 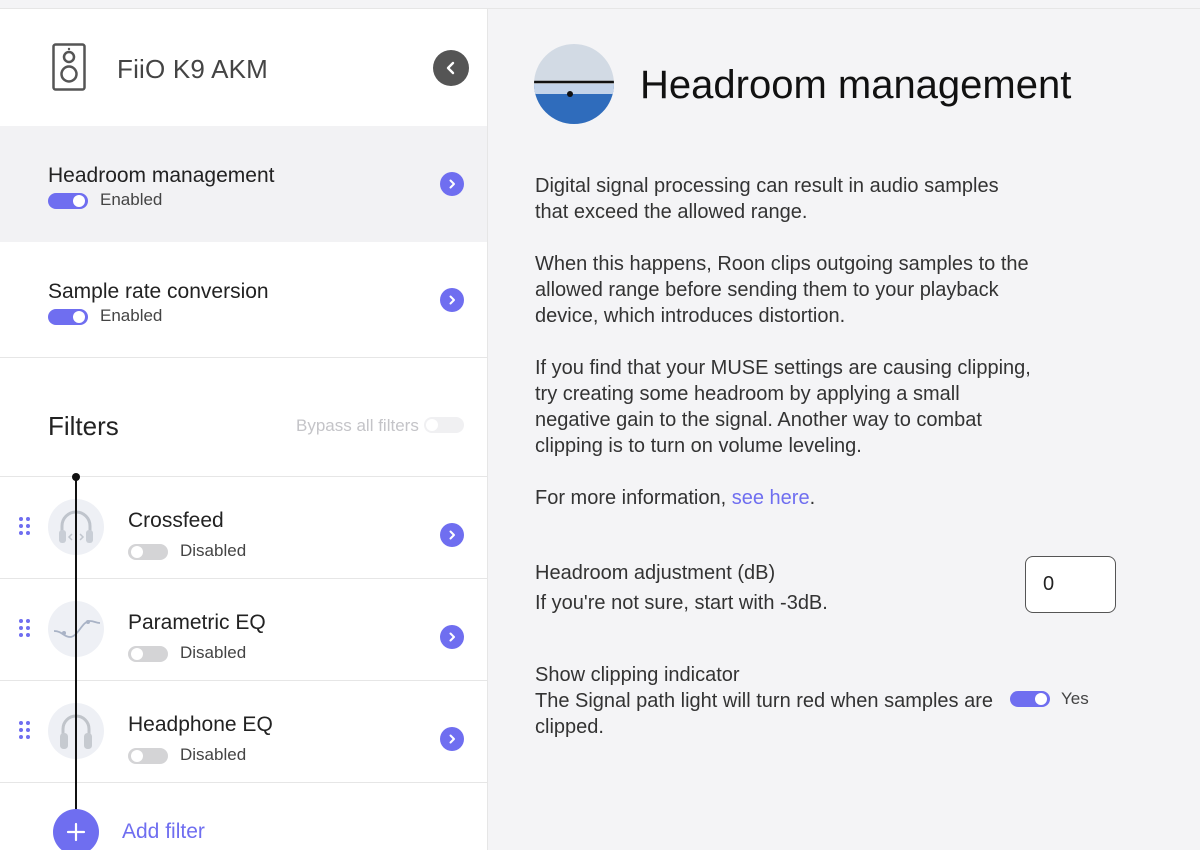 What do you see at coordinates (856, 85) in the screenshot?
I see `page-title: Headroom management` at bounding box center [856, 85].